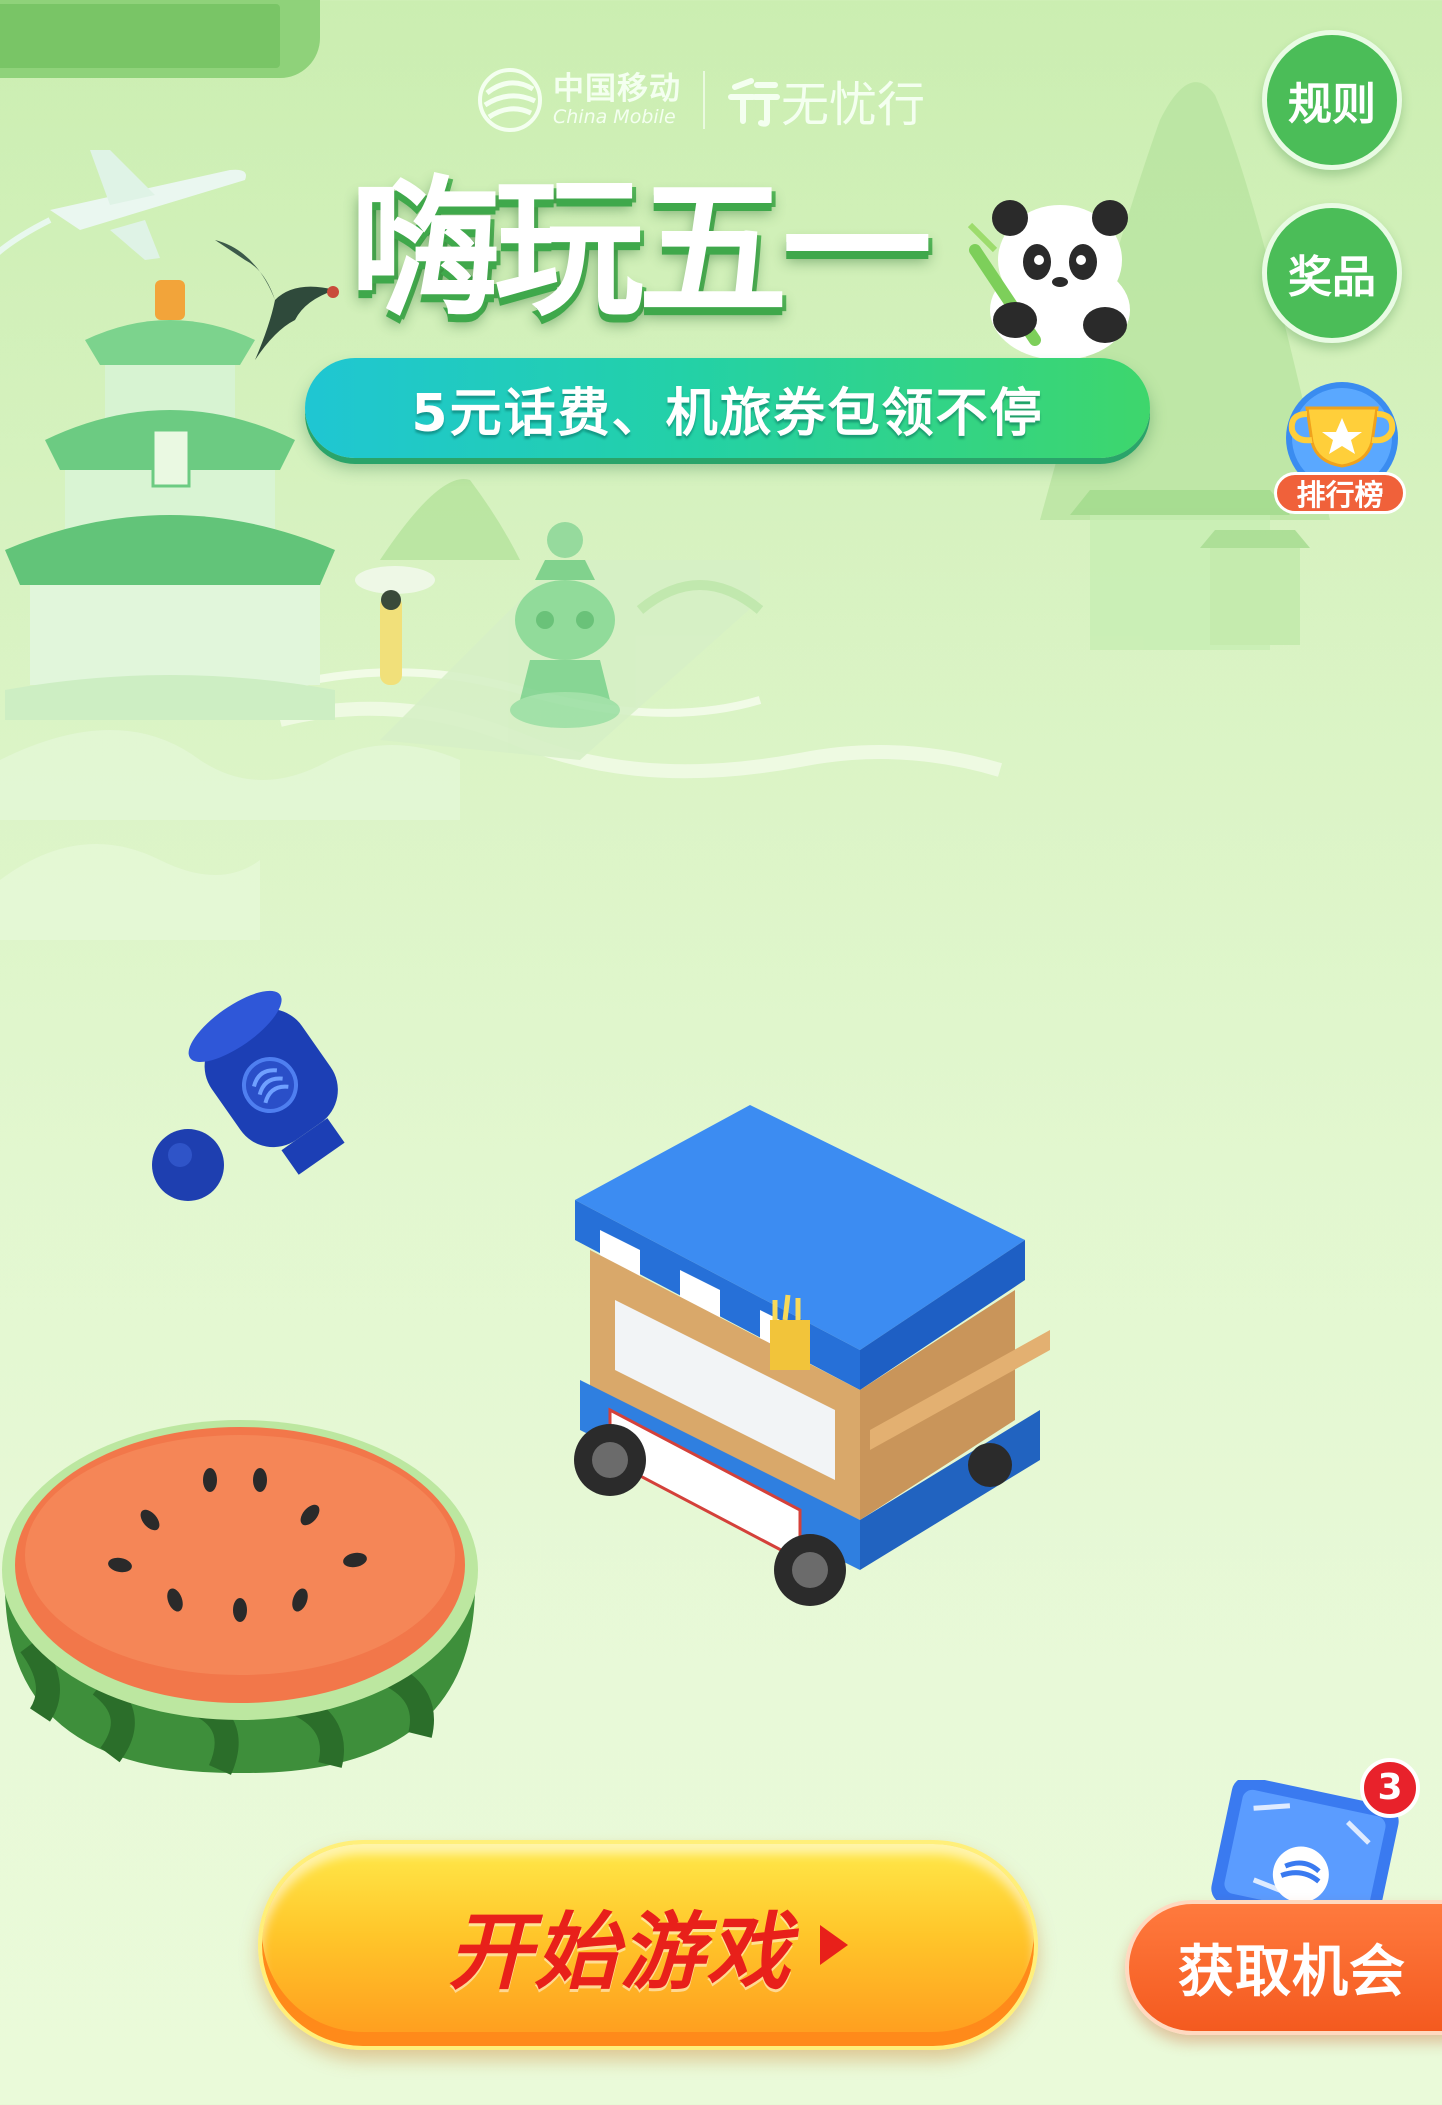 This screenshot has width=1442, height=2105. I want to click on page-title: 嗨玩五一, so click(641, 250).